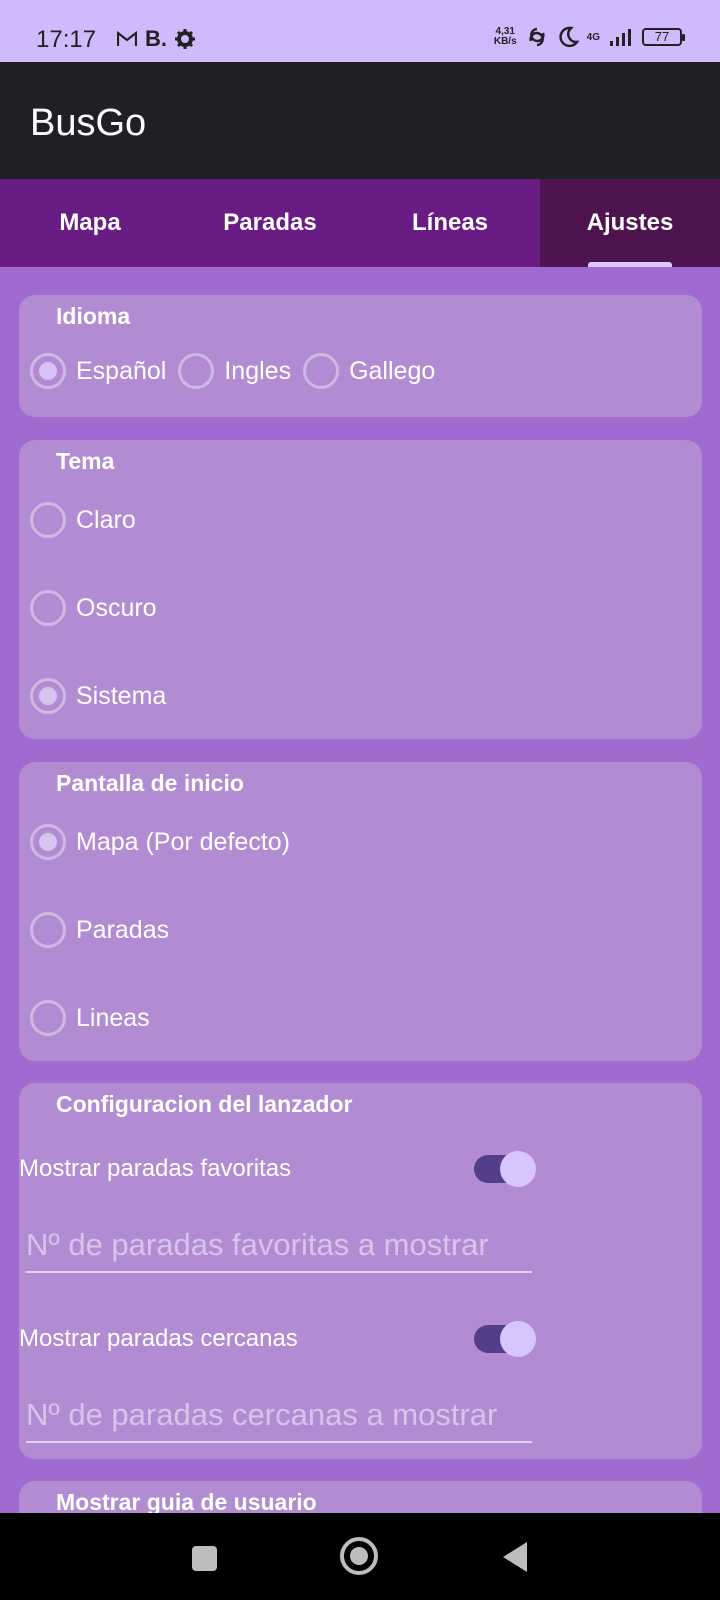 This screenshot has height=1600, width=720. Describe the element at coordinates (630, 223) in the screenshot. I see `tab-ajustes: Ajustes` at that location.